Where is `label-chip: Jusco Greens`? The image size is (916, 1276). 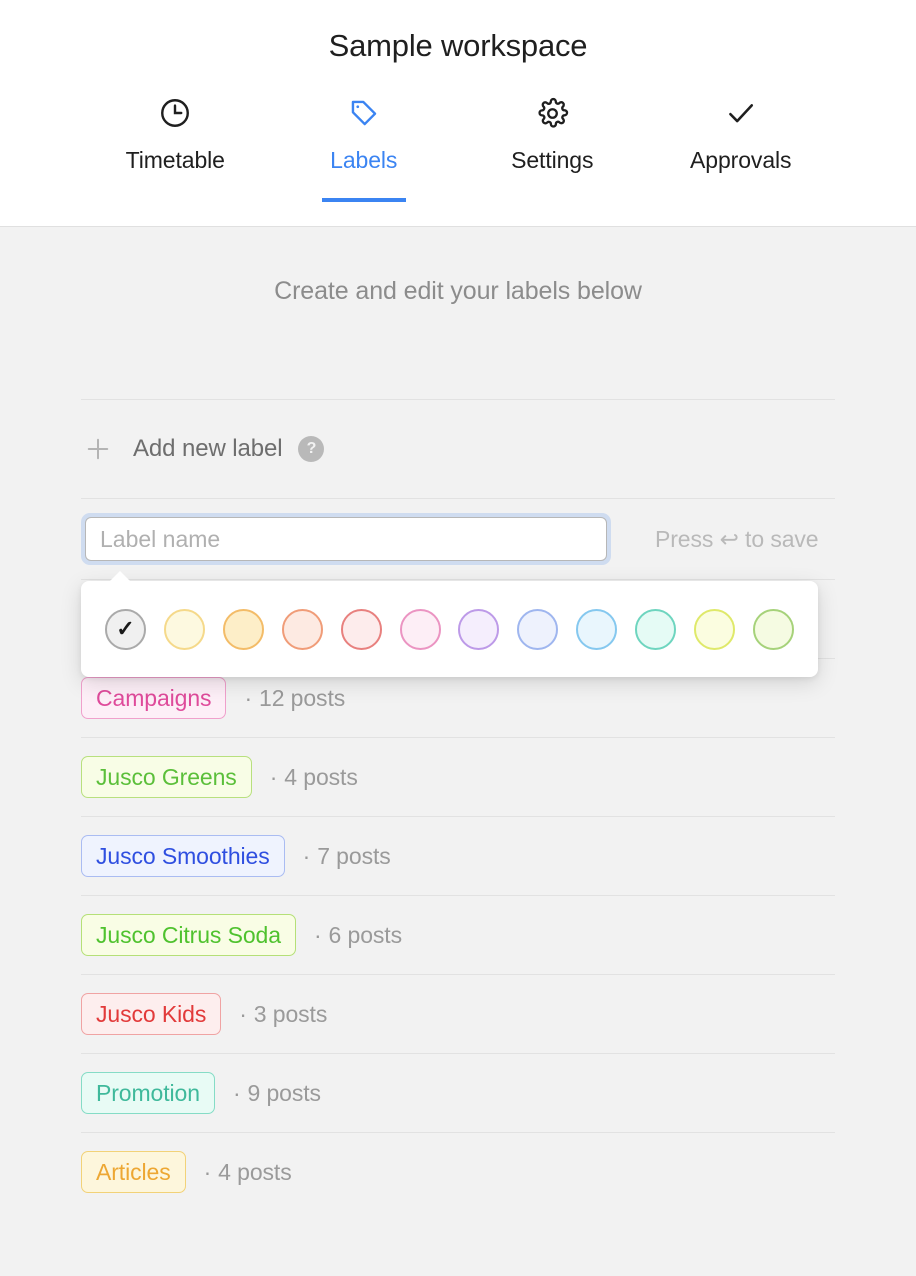 label-chip: Jusco Greens is located at coordinates (166, 777).